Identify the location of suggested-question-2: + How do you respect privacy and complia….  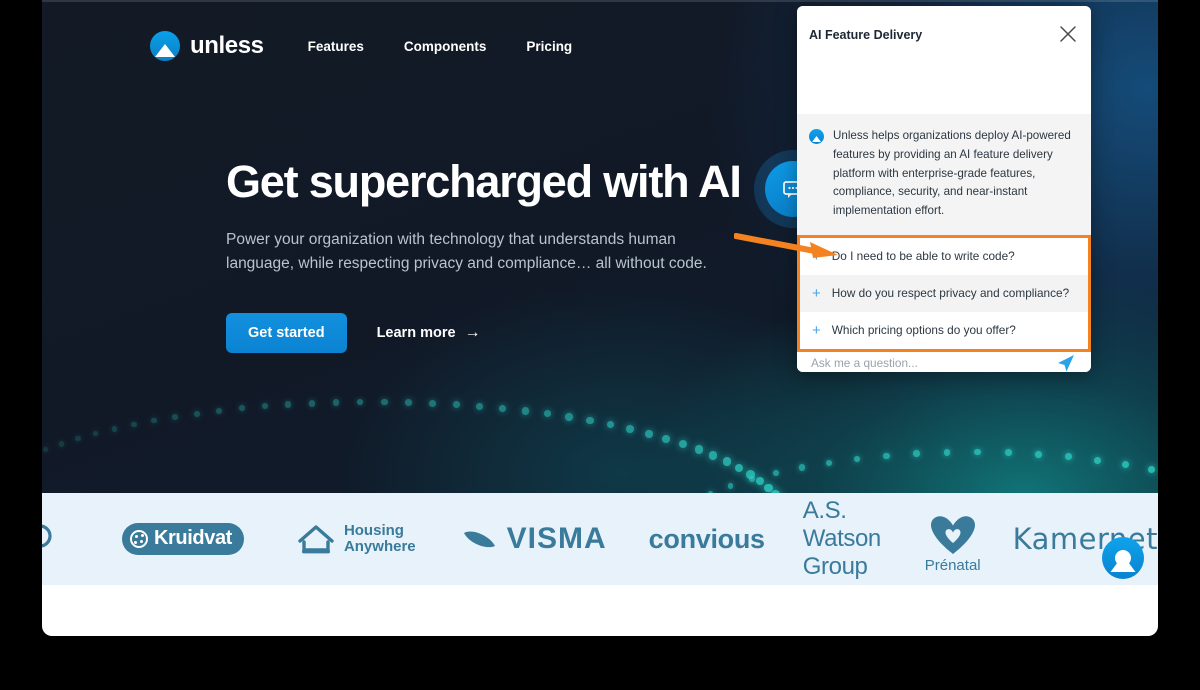
(944, 293).